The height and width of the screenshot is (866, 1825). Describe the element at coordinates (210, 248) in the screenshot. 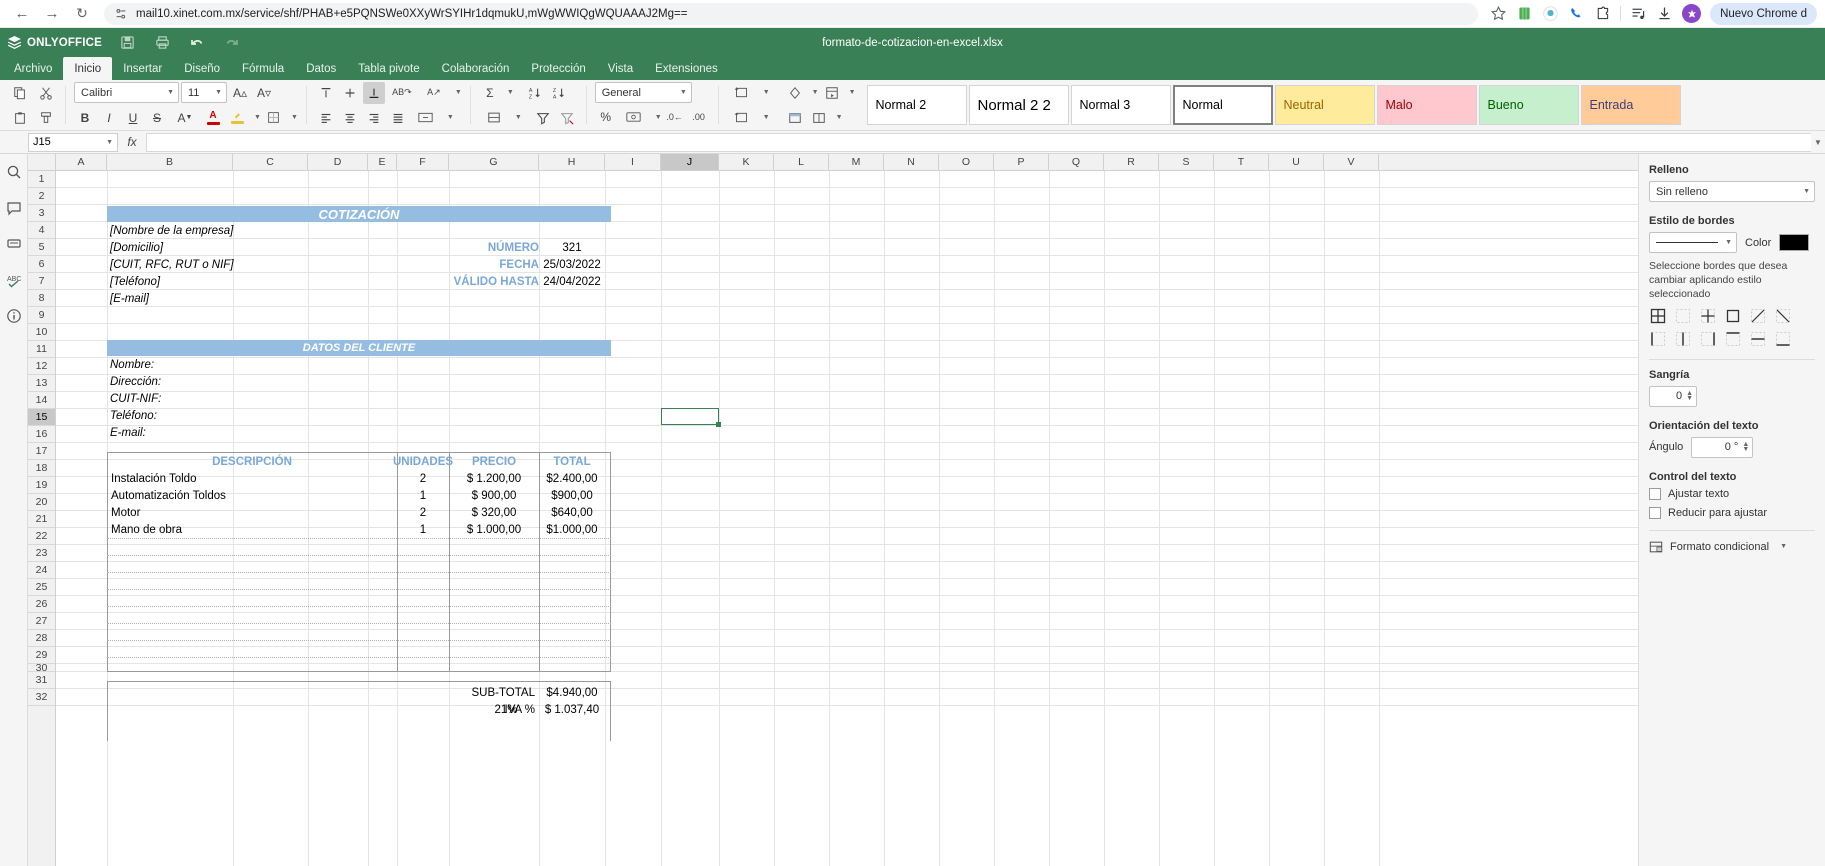

I see `company-address-cell: [Domicilio]` at that location.